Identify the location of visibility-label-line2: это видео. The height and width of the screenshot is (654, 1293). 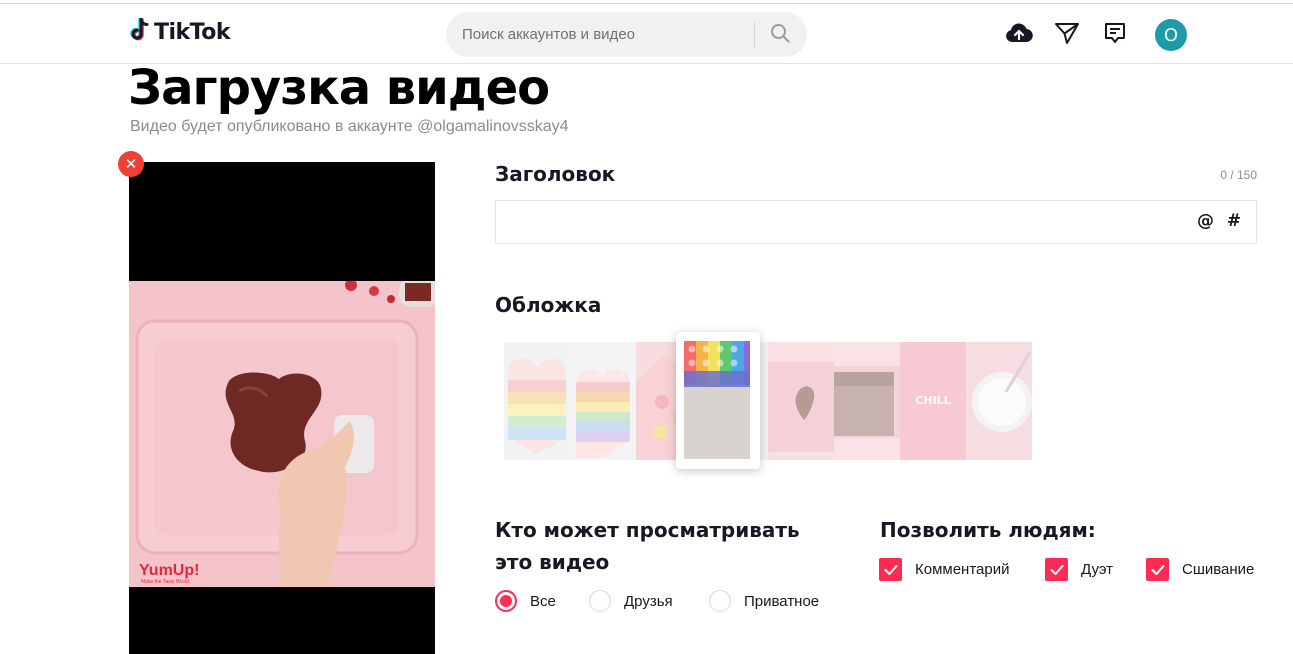
(552, 562).